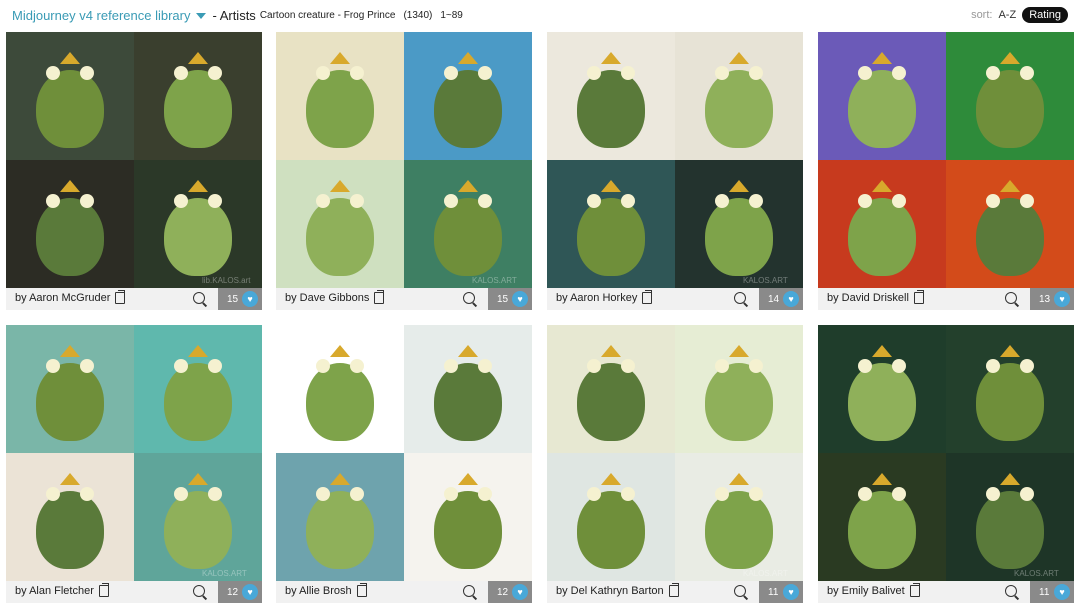  What do you see at coordinates (201, 15) in the screenshot?
I see `caret-down-icon` at bounding box center [201, 15].